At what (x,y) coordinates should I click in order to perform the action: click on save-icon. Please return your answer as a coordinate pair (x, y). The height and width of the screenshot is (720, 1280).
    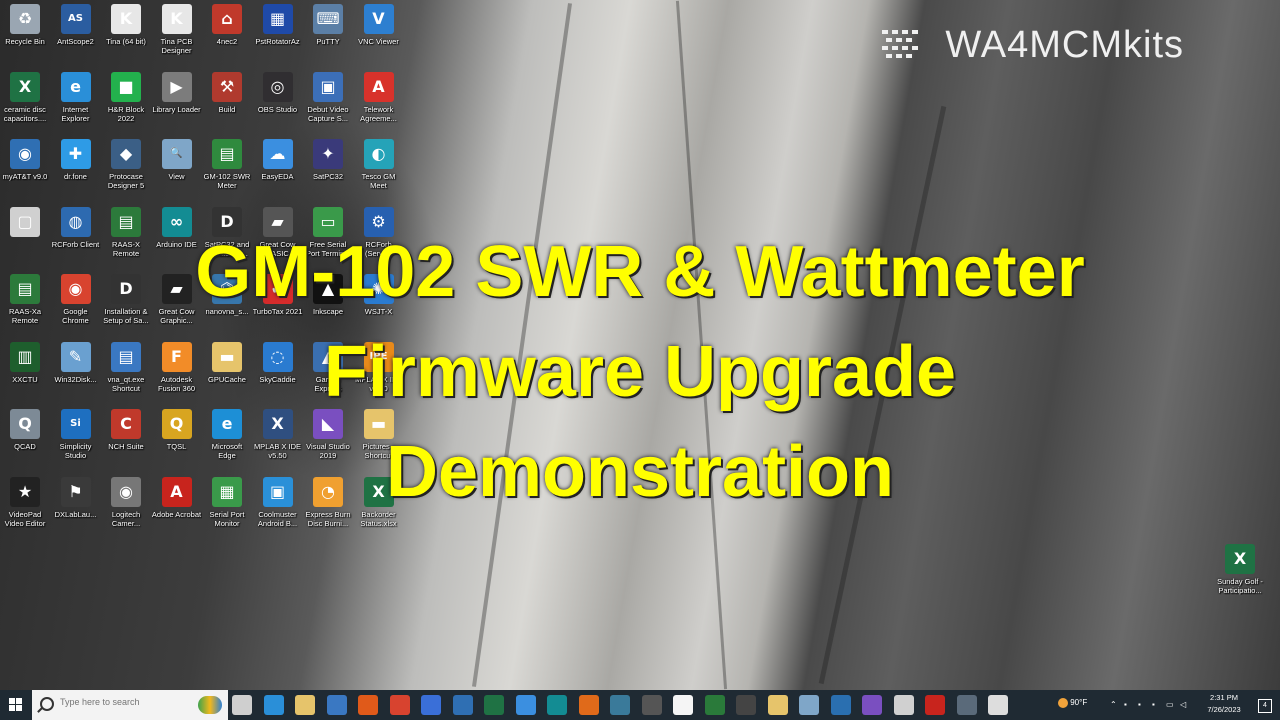
    Looking at the image, I should click on (966, 705).